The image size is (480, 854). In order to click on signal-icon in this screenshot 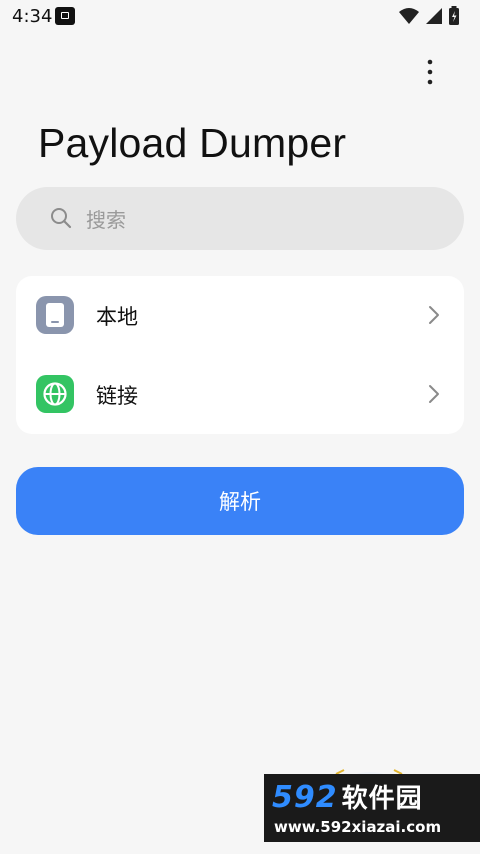, I will do `click(434, 16)`.